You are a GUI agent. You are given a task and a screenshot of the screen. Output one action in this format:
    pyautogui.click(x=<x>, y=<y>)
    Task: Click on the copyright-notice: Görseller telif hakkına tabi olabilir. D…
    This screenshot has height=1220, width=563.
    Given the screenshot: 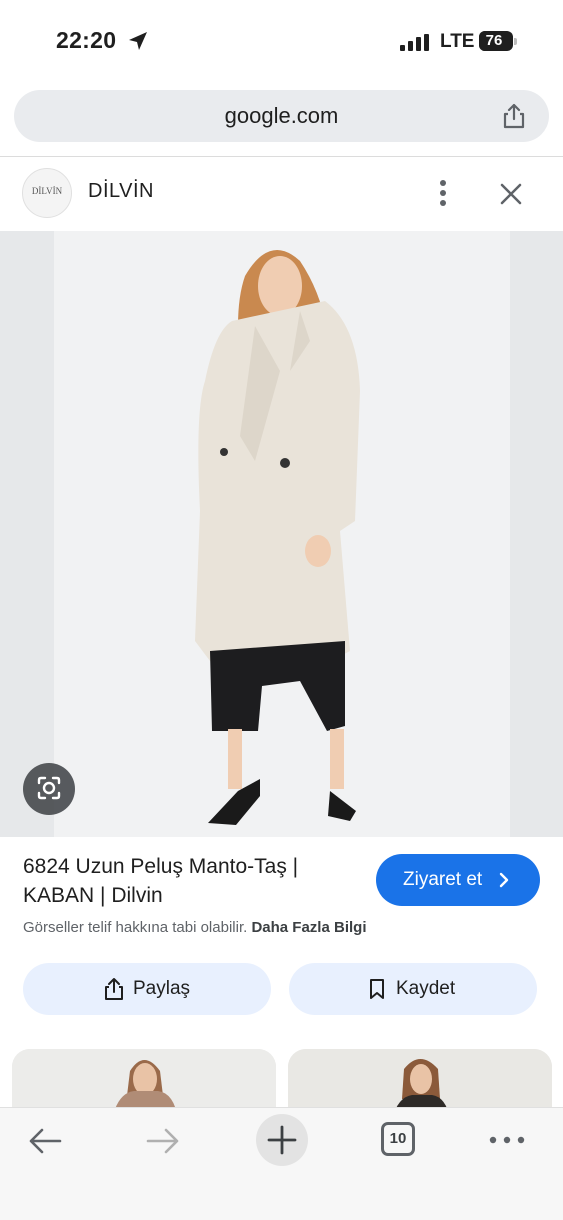 What is the action you would take?
    pyautogui.click(x=194, y=927)
    